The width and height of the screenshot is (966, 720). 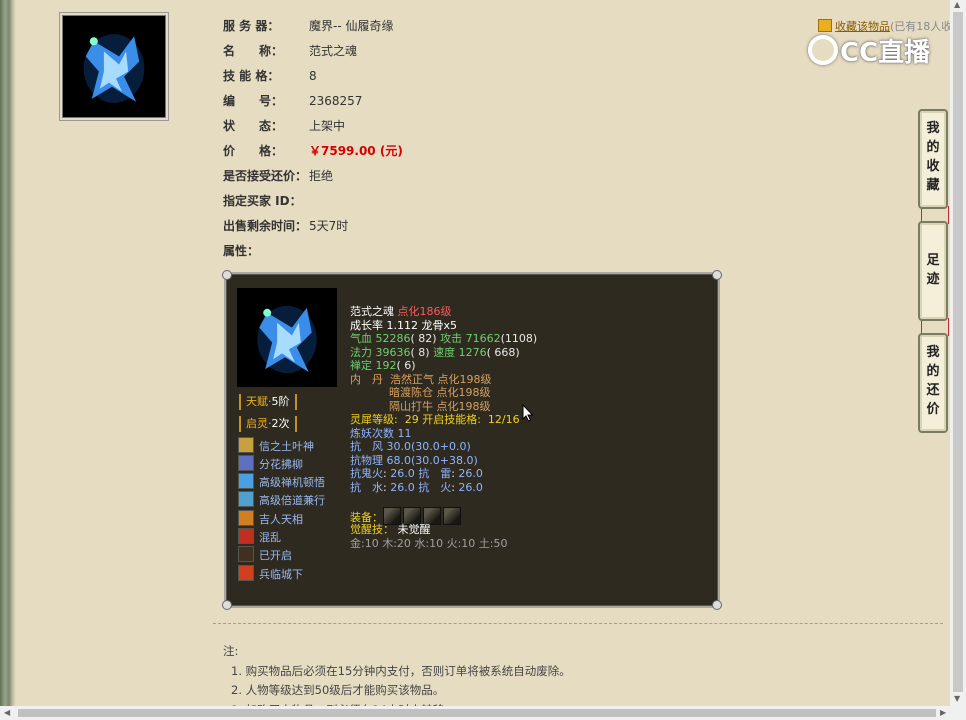 I want to click on side-tab-my-offers: 我 的 还 价, so click(x=933, y=383).